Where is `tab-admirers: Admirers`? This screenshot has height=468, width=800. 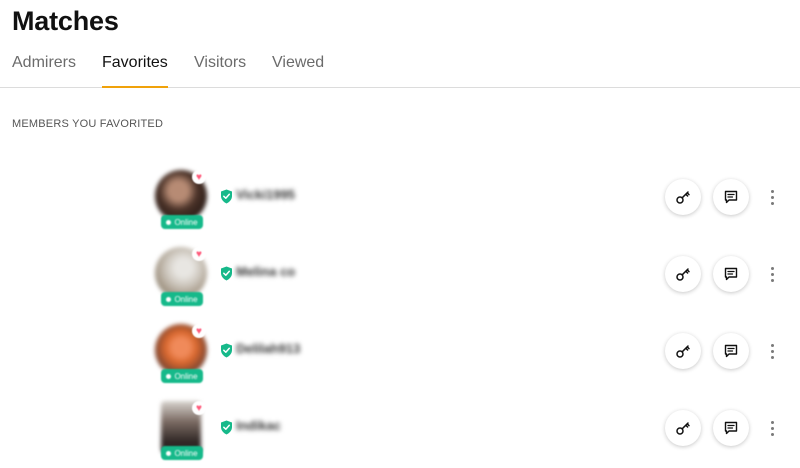 tab-admirers: Admirers is located at coordinates (44, 70).